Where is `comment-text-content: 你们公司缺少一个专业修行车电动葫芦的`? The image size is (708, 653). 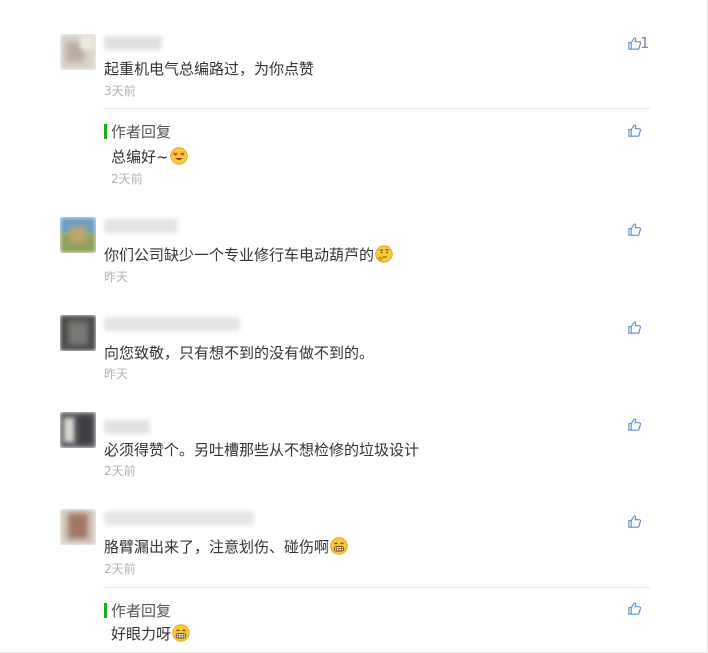 comment-text-content: 你们公司缺少一个专业修行车电动葫芦的 is located at coordinates (239, 255).